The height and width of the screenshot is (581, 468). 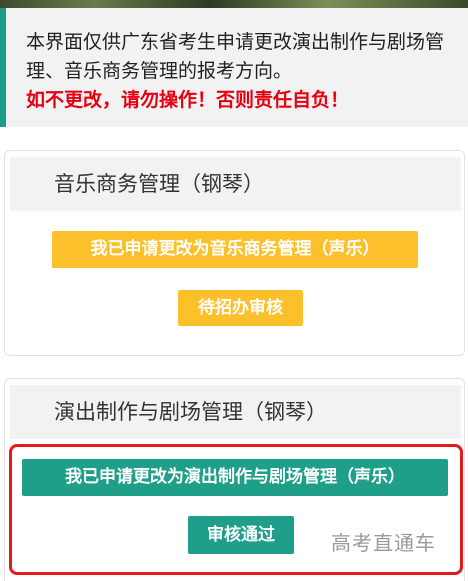 I want to click on pending-review-button: 待招办审核, so click(x=240, y=308).